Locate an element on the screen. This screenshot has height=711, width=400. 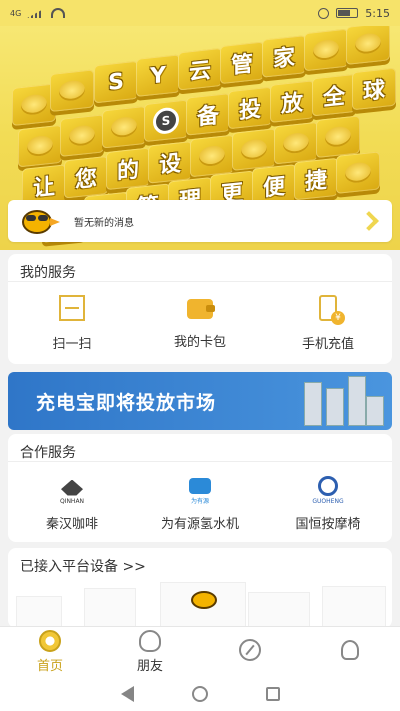
hero-char: 云 is located at coordinates (200, 69).